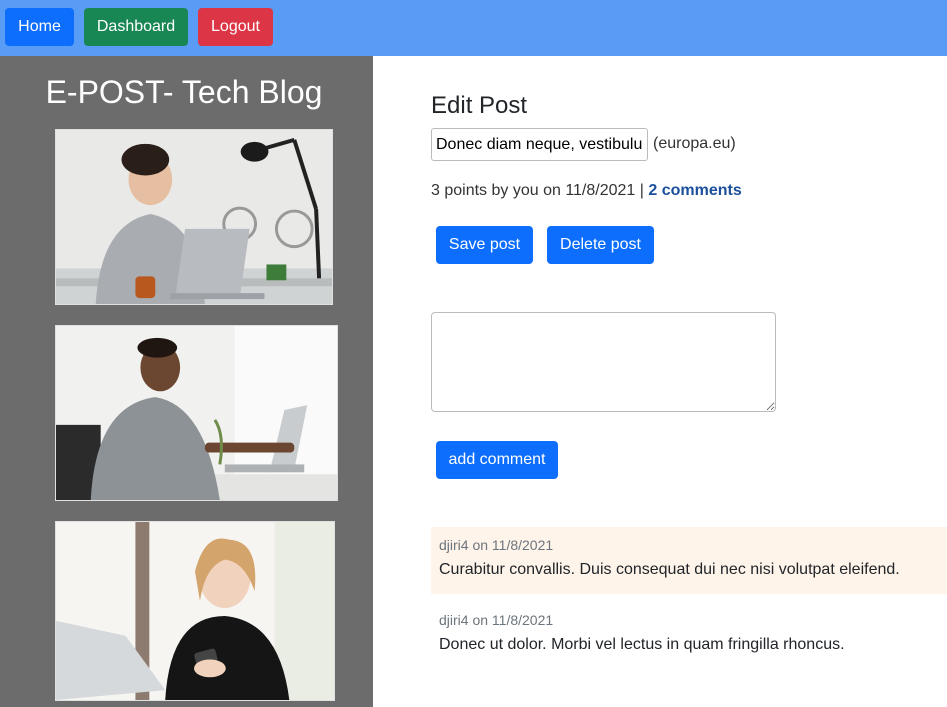 The width and height of the screenshot is (947, 707). What do you see at coordinates (136, 27) in the screenshot?
I see `dashboard-button: Dashboard` at bounding box center [136, 27].